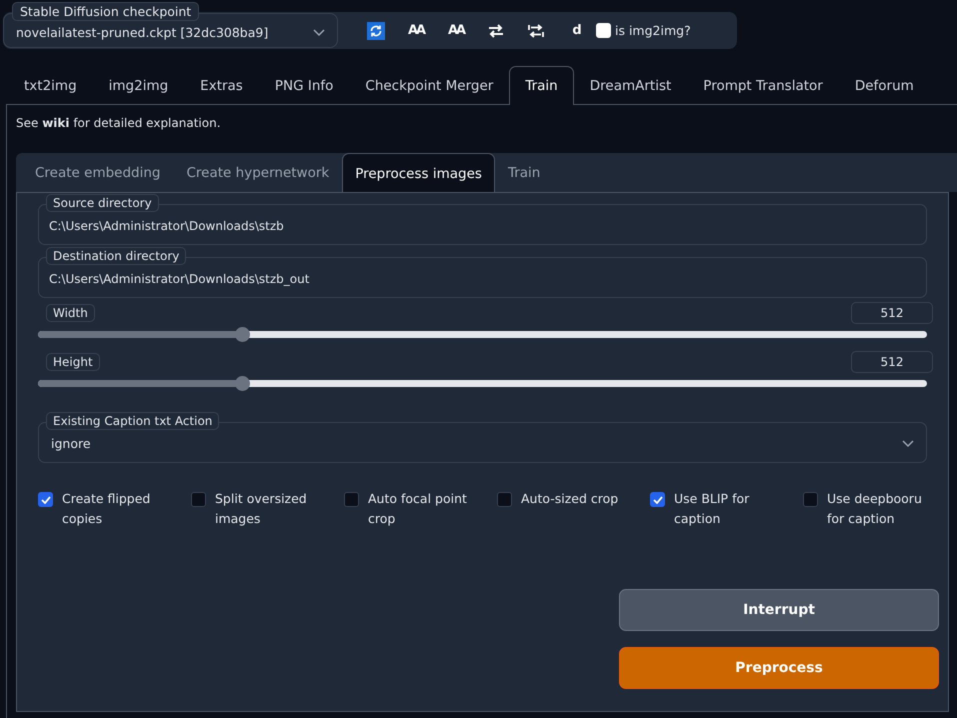  What do you see at coordinates (258, 172) in the screenshot?
I see `tab: Create hypernetwork` at bounding box center [258, 172].